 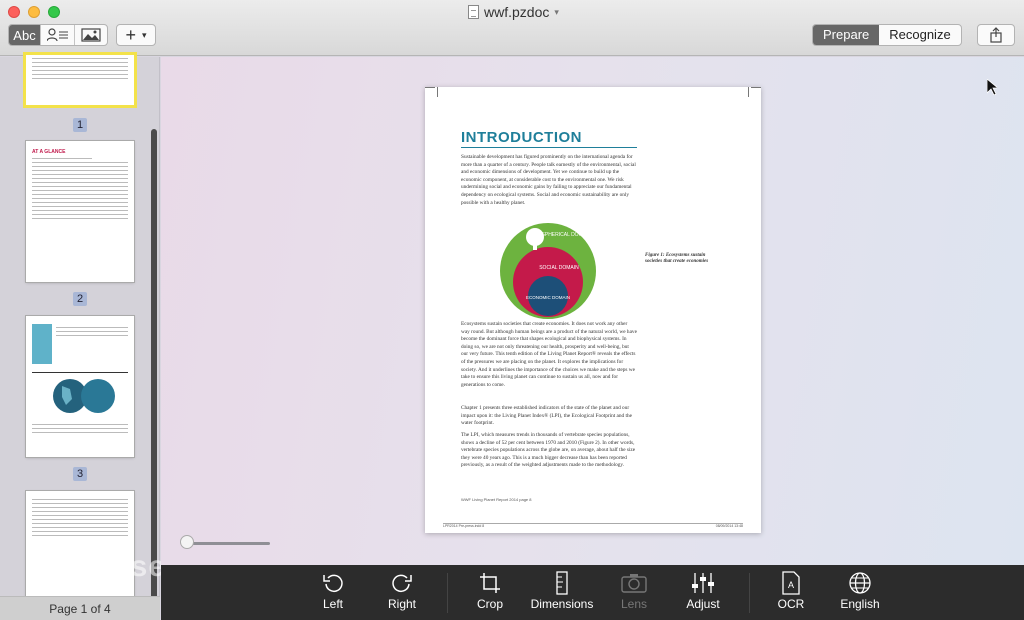 I want to click on crop-button: Crop, so click(x=490, y=590).